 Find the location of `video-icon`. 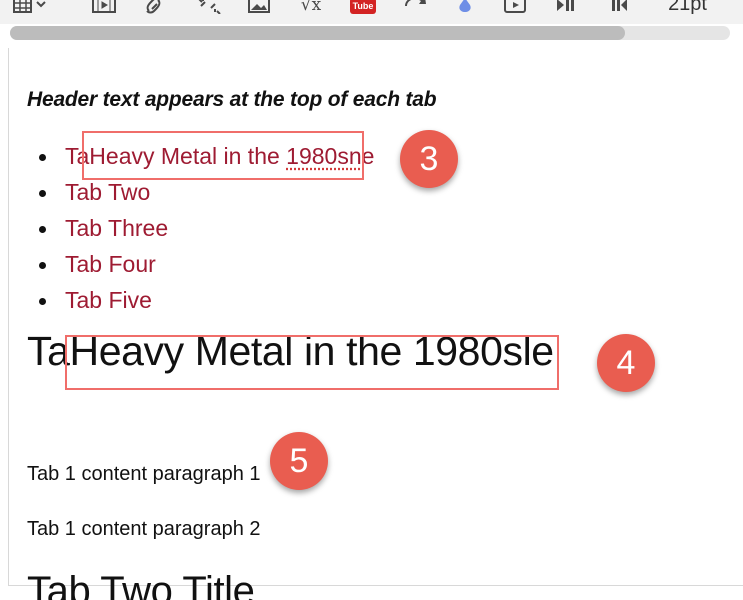

video-icon is located at coordinates (515, 8).